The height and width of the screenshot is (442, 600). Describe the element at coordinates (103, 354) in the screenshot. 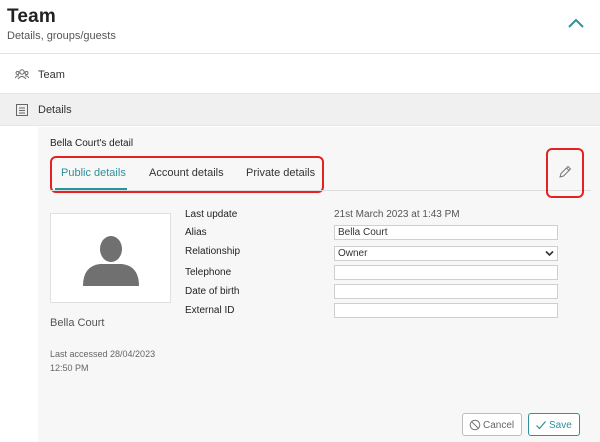

I see `last-accessed-date: Last accessed 28/04/2023` at that location.